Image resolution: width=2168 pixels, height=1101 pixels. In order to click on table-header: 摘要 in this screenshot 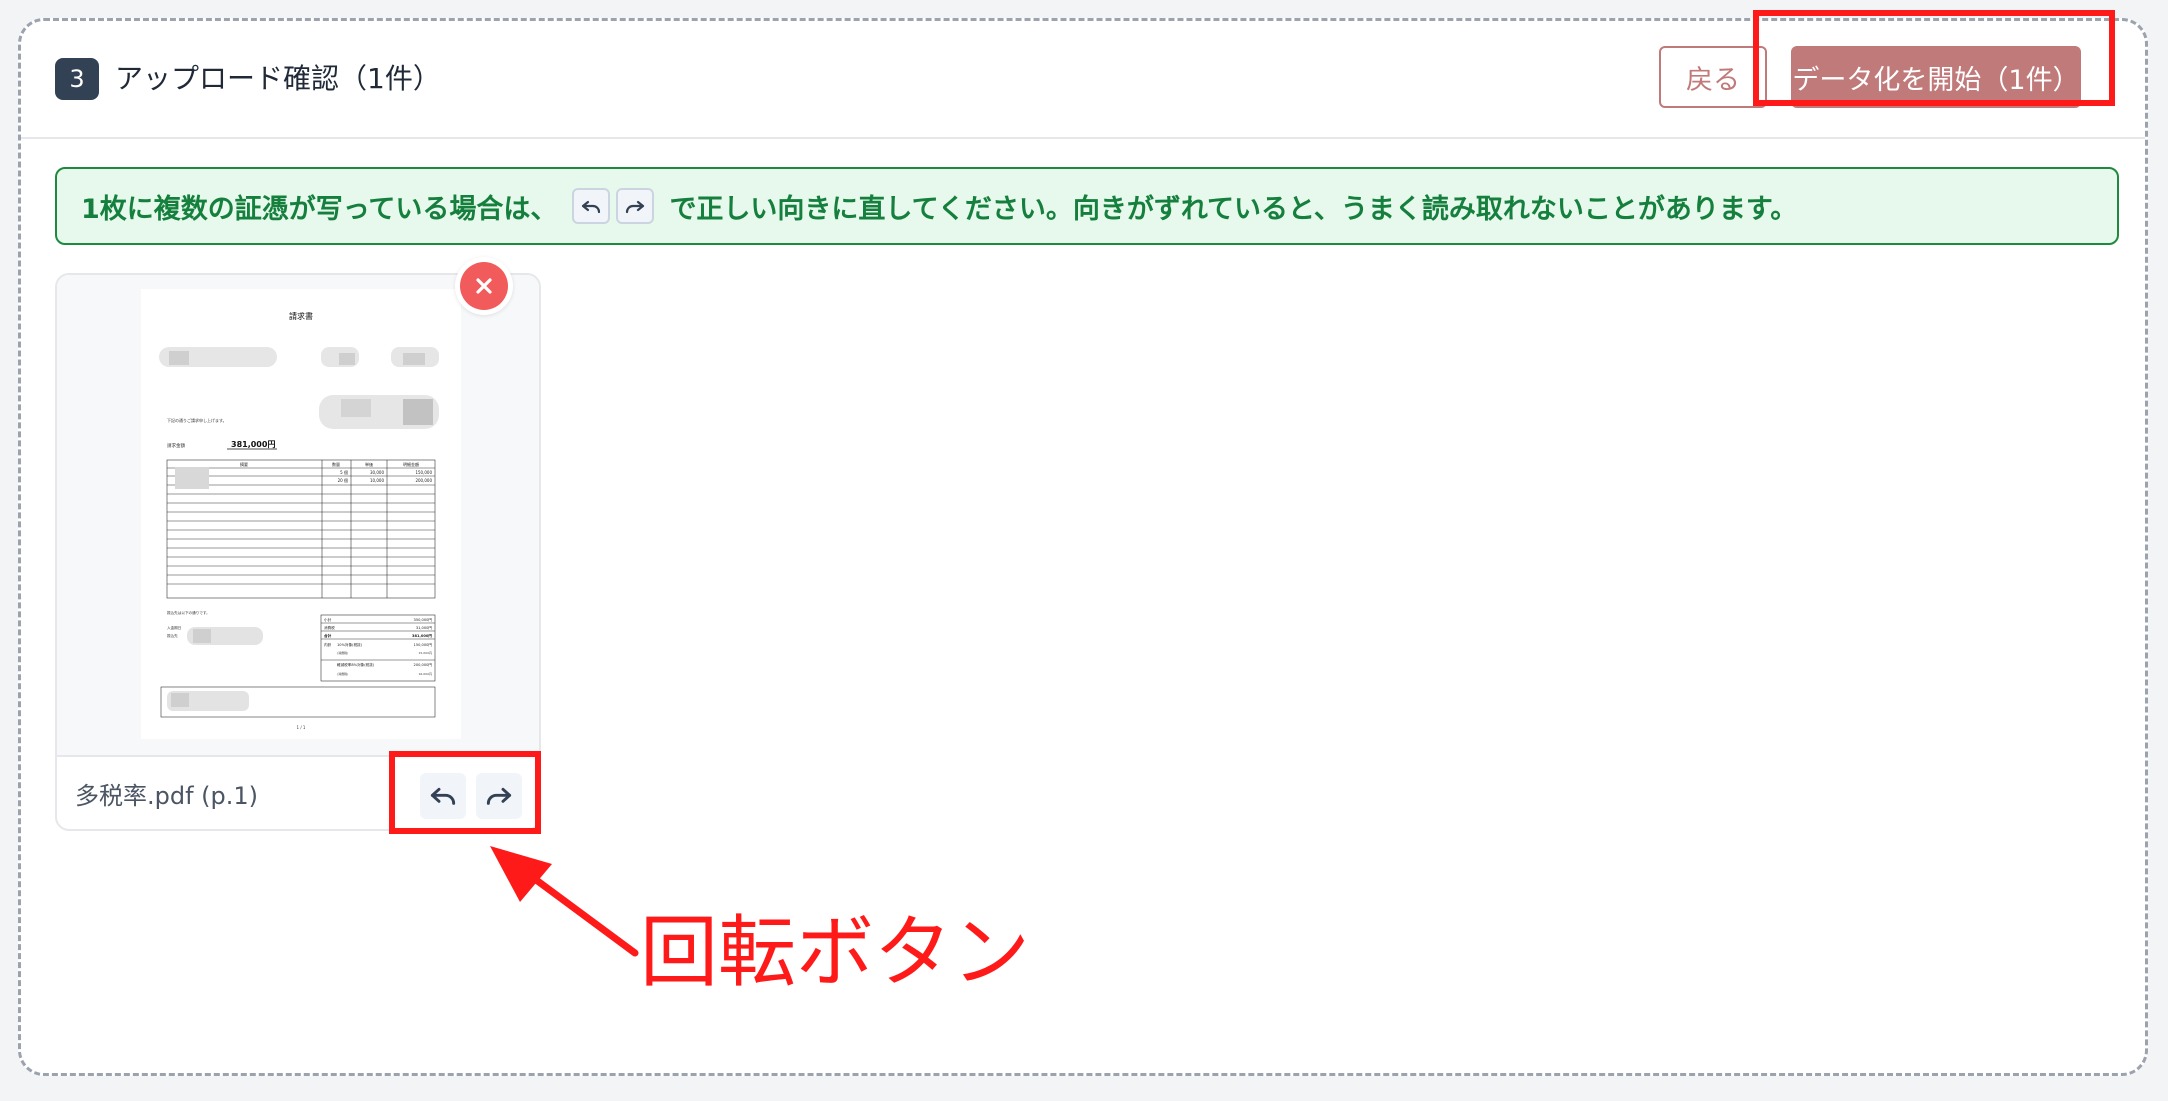, I will do `click(244, 464)`.